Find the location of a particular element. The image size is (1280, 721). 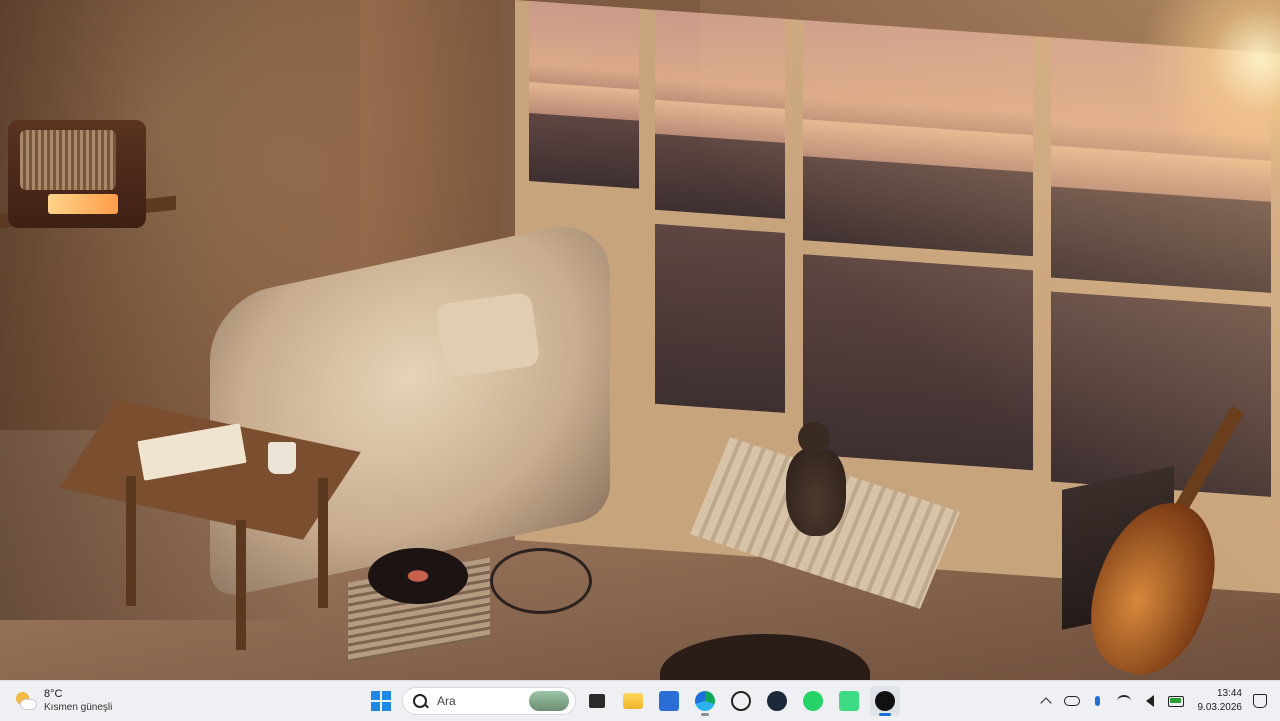

android-app-button is located at coordinates (849, 701).